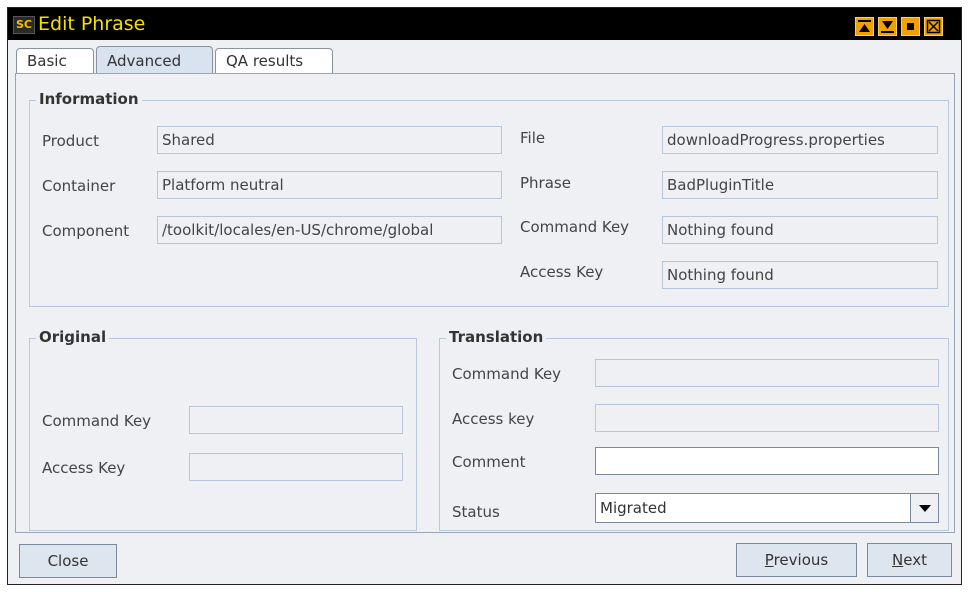 The width and height of the screenshot is (969, 592). What do you see at coordinates (89, 99) in the screenshot?
I see `information-title: Information` at bounding box center [89, 99].